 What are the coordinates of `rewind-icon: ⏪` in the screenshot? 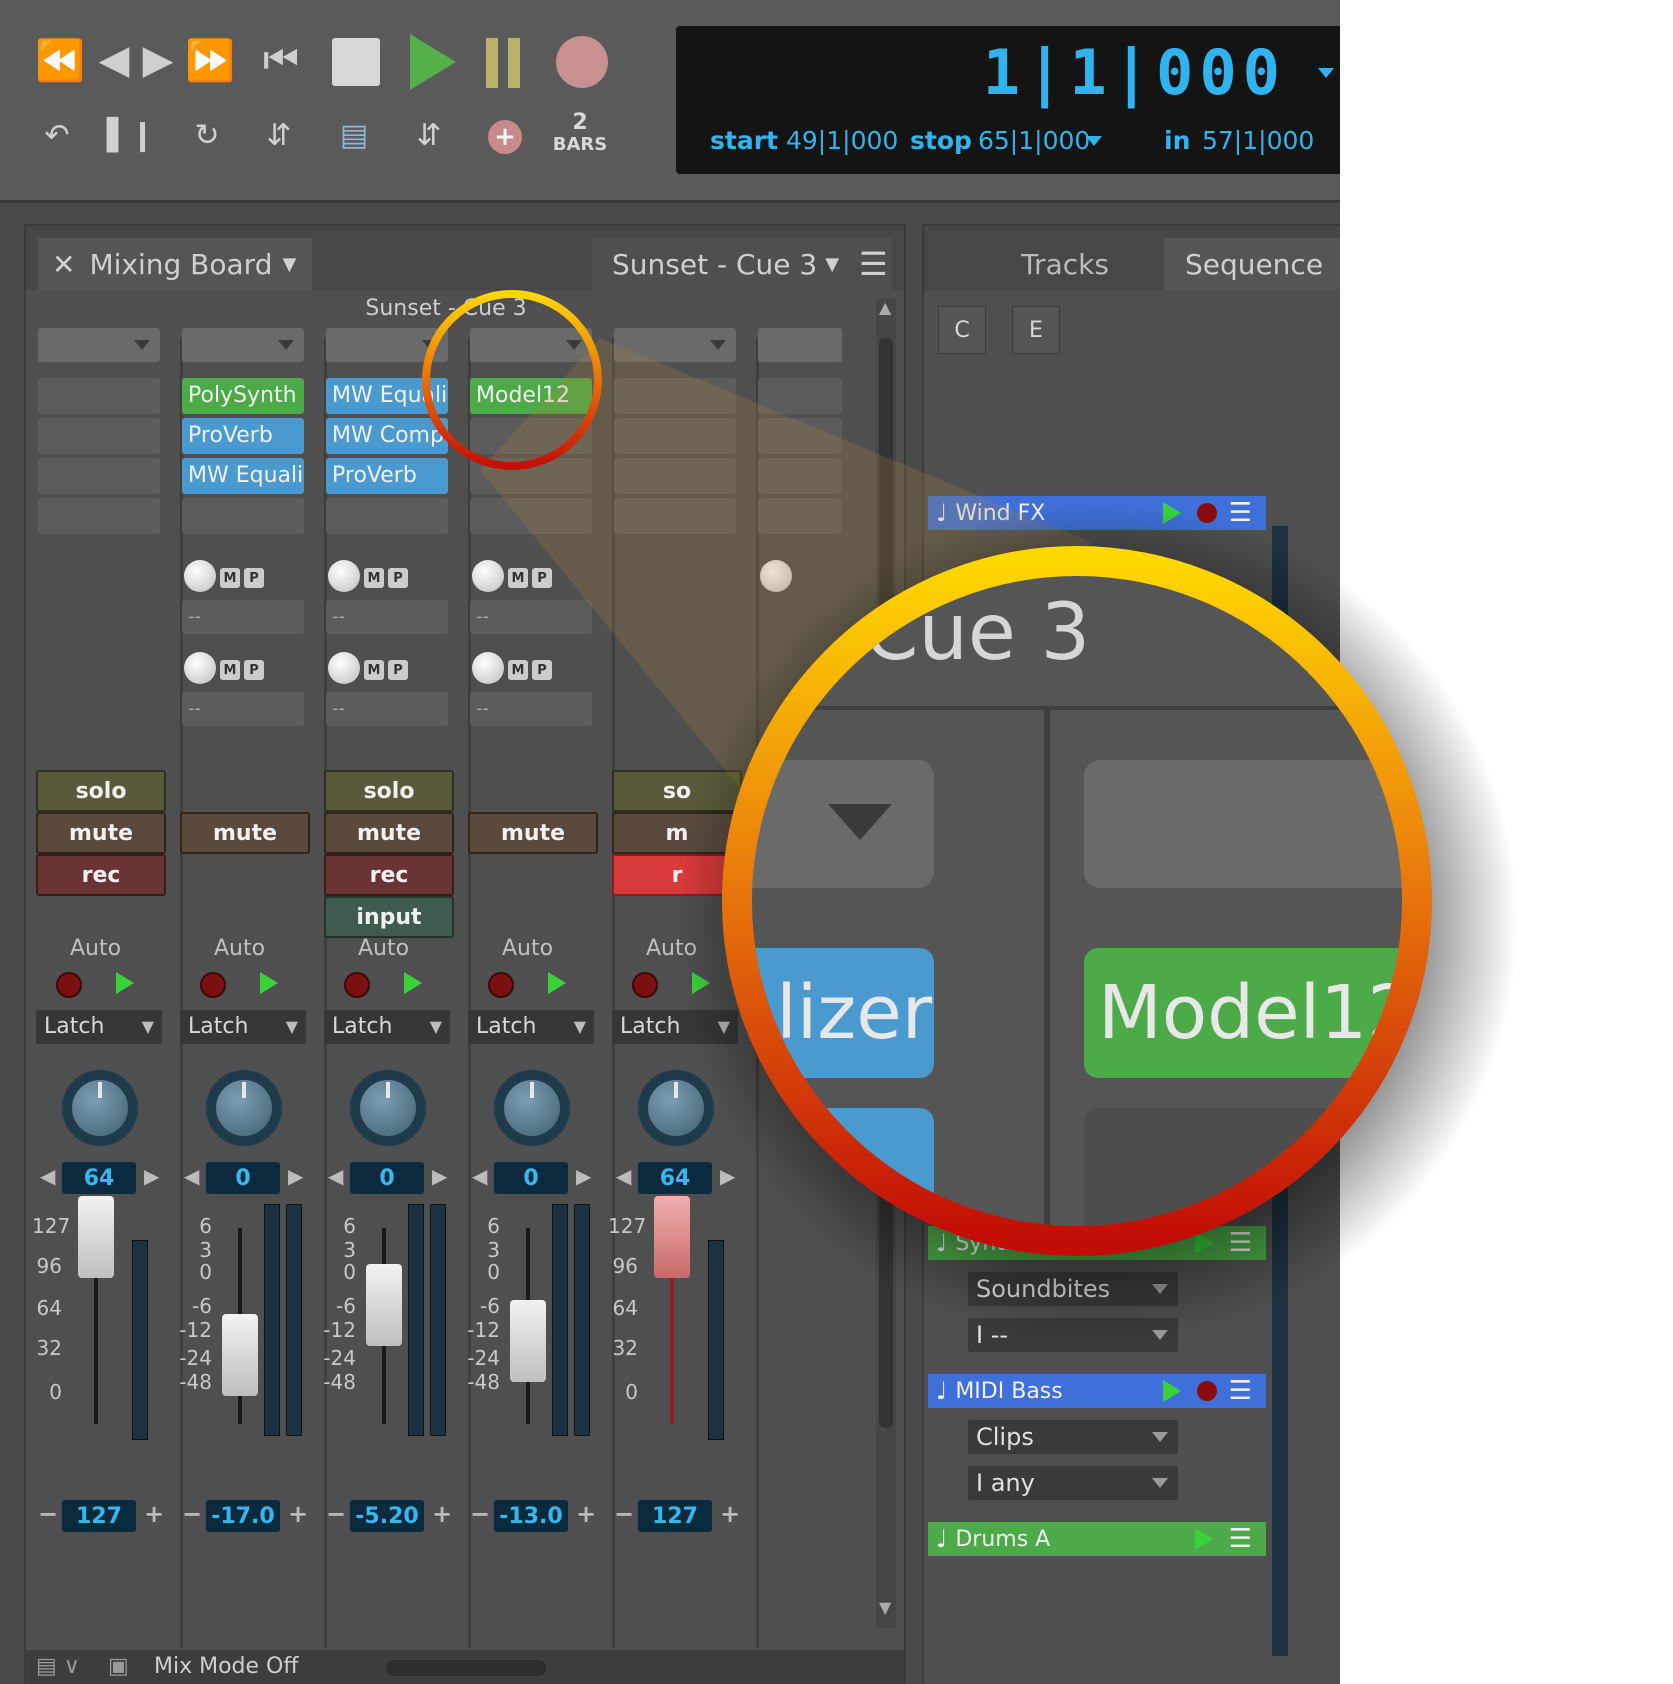 It's located at (60, 60).